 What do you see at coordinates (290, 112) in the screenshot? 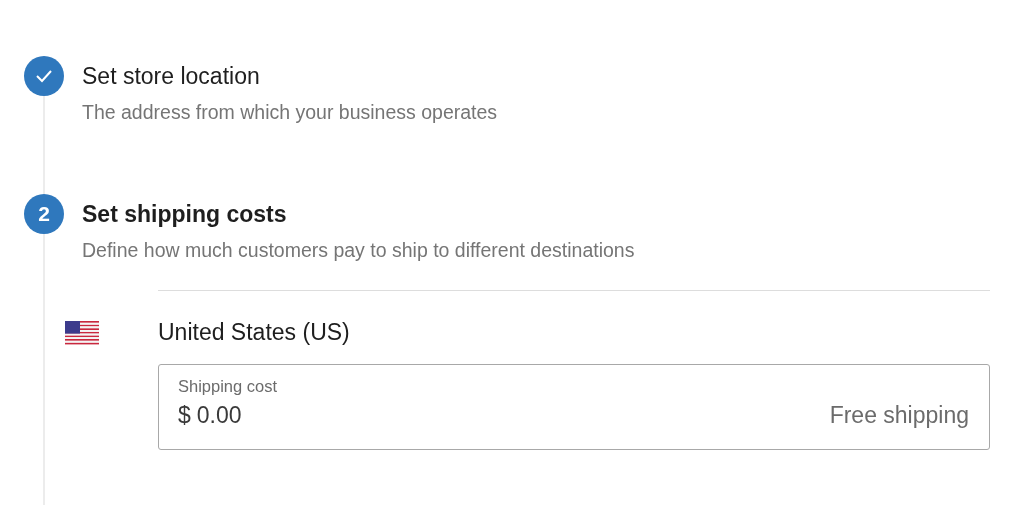
I see `step-description: The address from which your business operates` at bounding box center [290, 112].